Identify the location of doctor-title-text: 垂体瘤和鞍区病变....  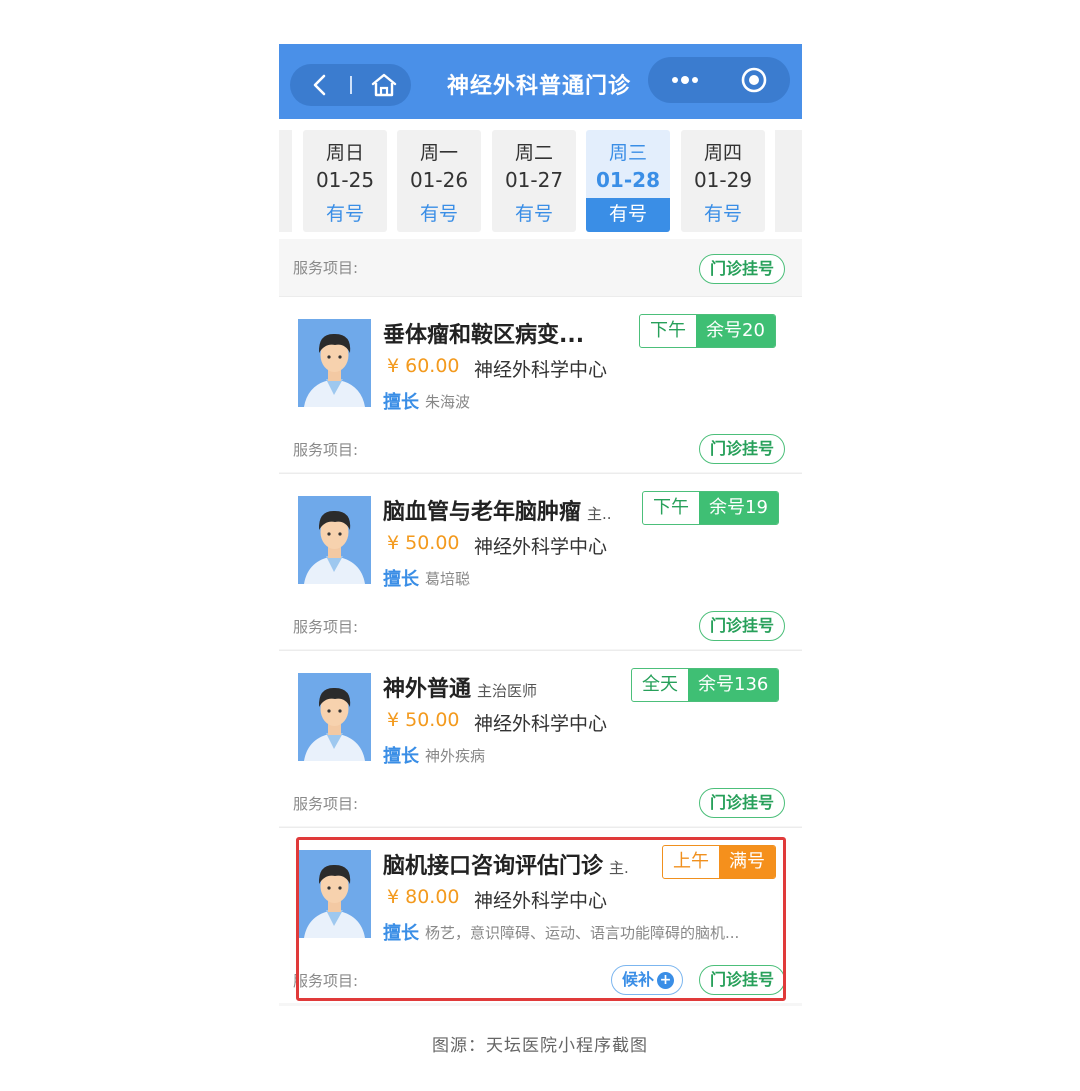
(484, 335).